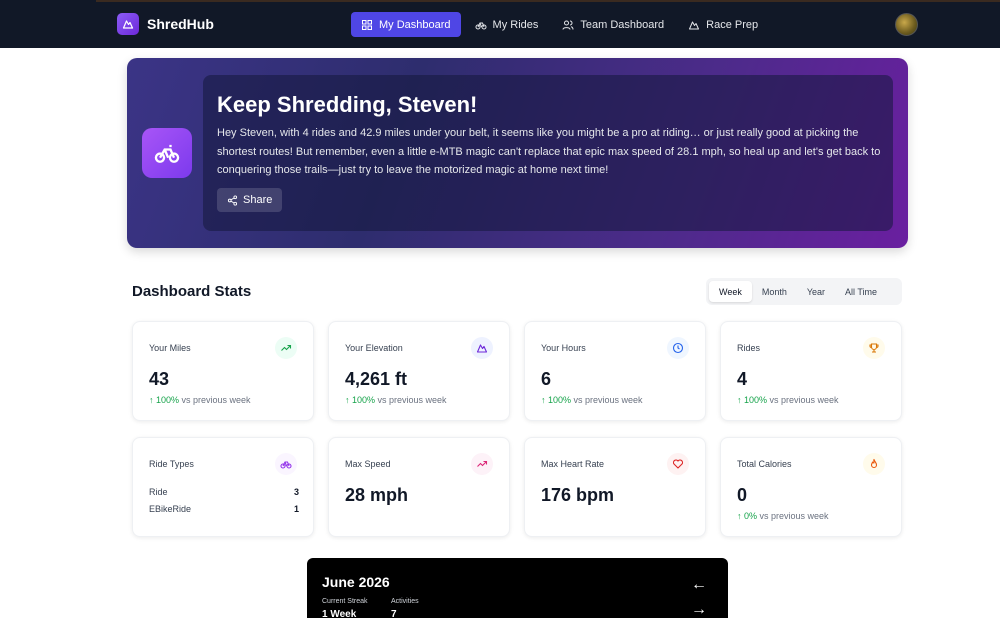 Image resolution: width=1000 pixels, height=618 pixels. I want to click on card-label: Your Hours, so click(563, 348).